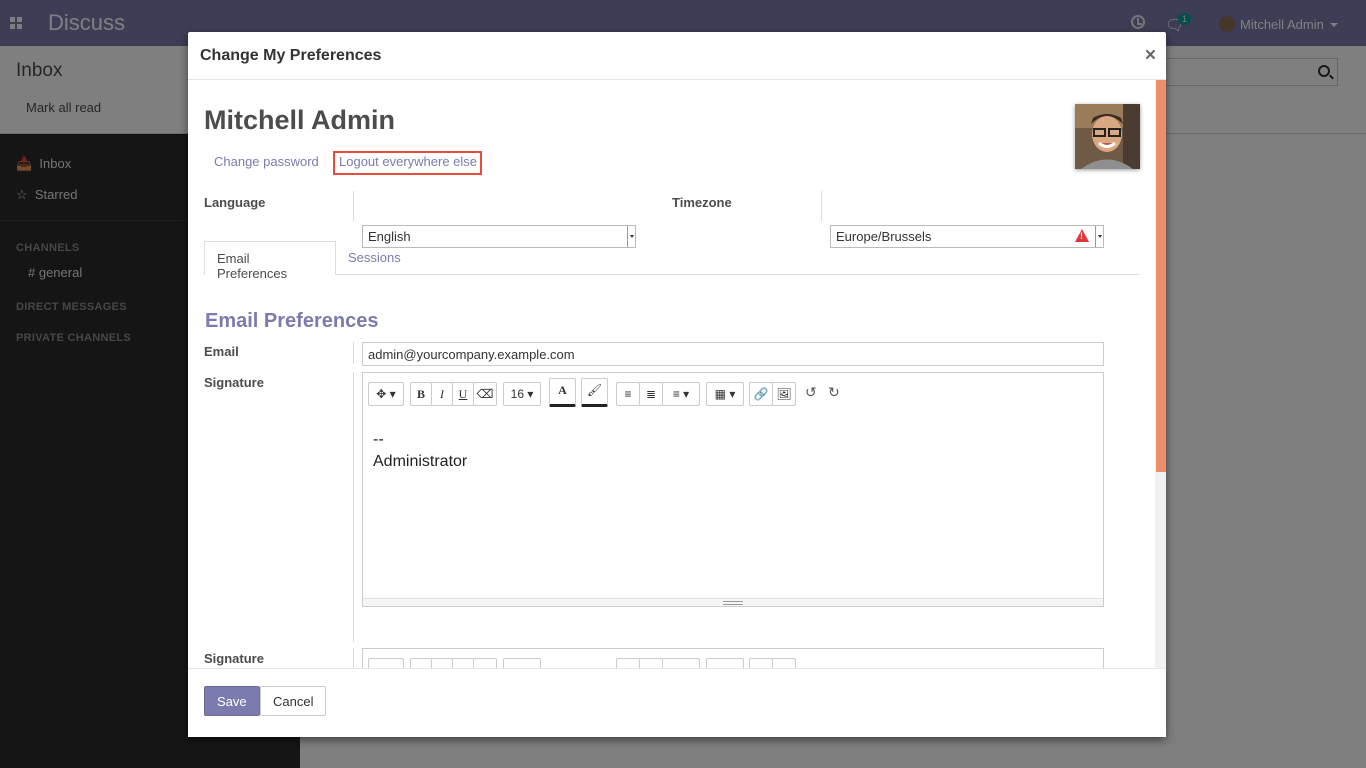 This screenshot has height=768, width=1366. Describe the element at coordinates (442, 663) in the screenshot. I see `italic-button` at that location.